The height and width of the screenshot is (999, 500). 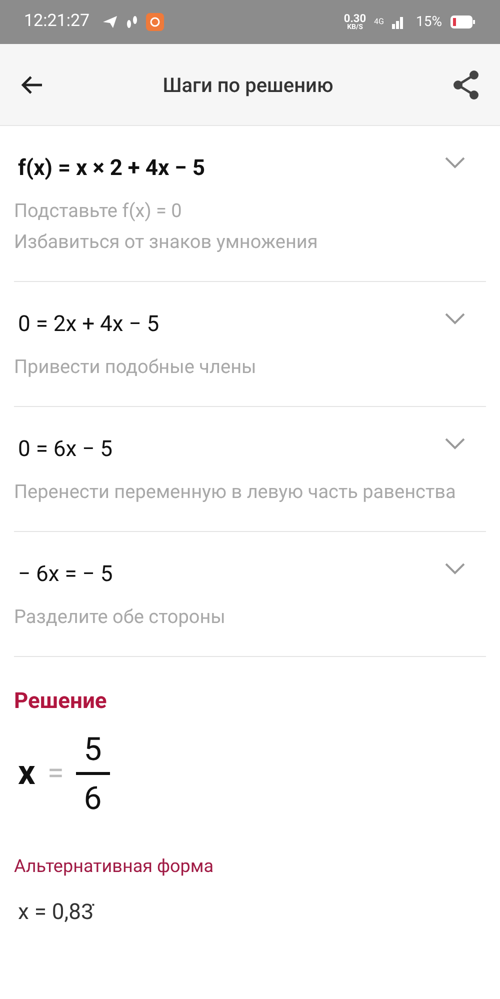 I want to click on equals-sign: =, so click(x=55, y=774).